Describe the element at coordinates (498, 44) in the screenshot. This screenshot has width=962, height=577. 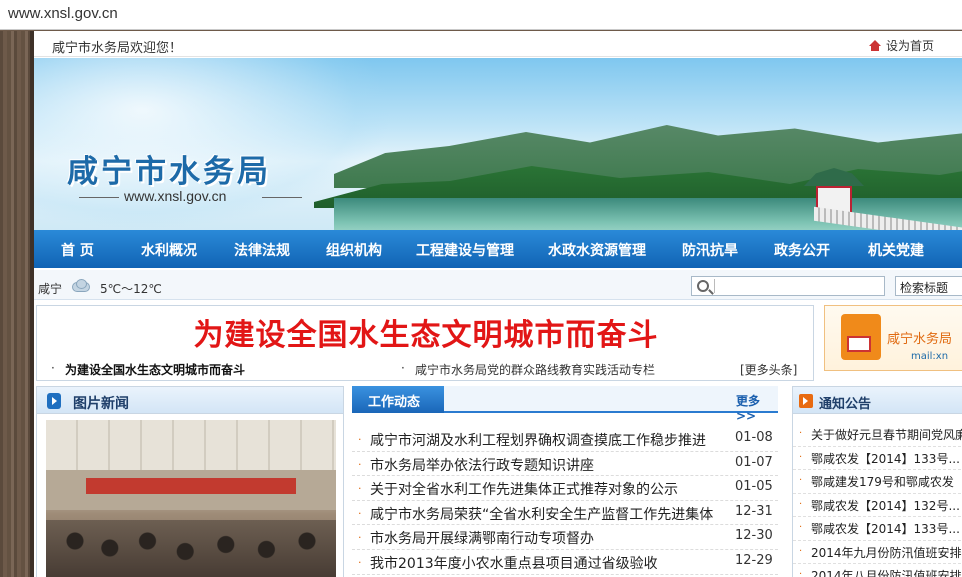
I see `top-bar: 咸宁市水务局欢迎您！ 设为首页` at that location.